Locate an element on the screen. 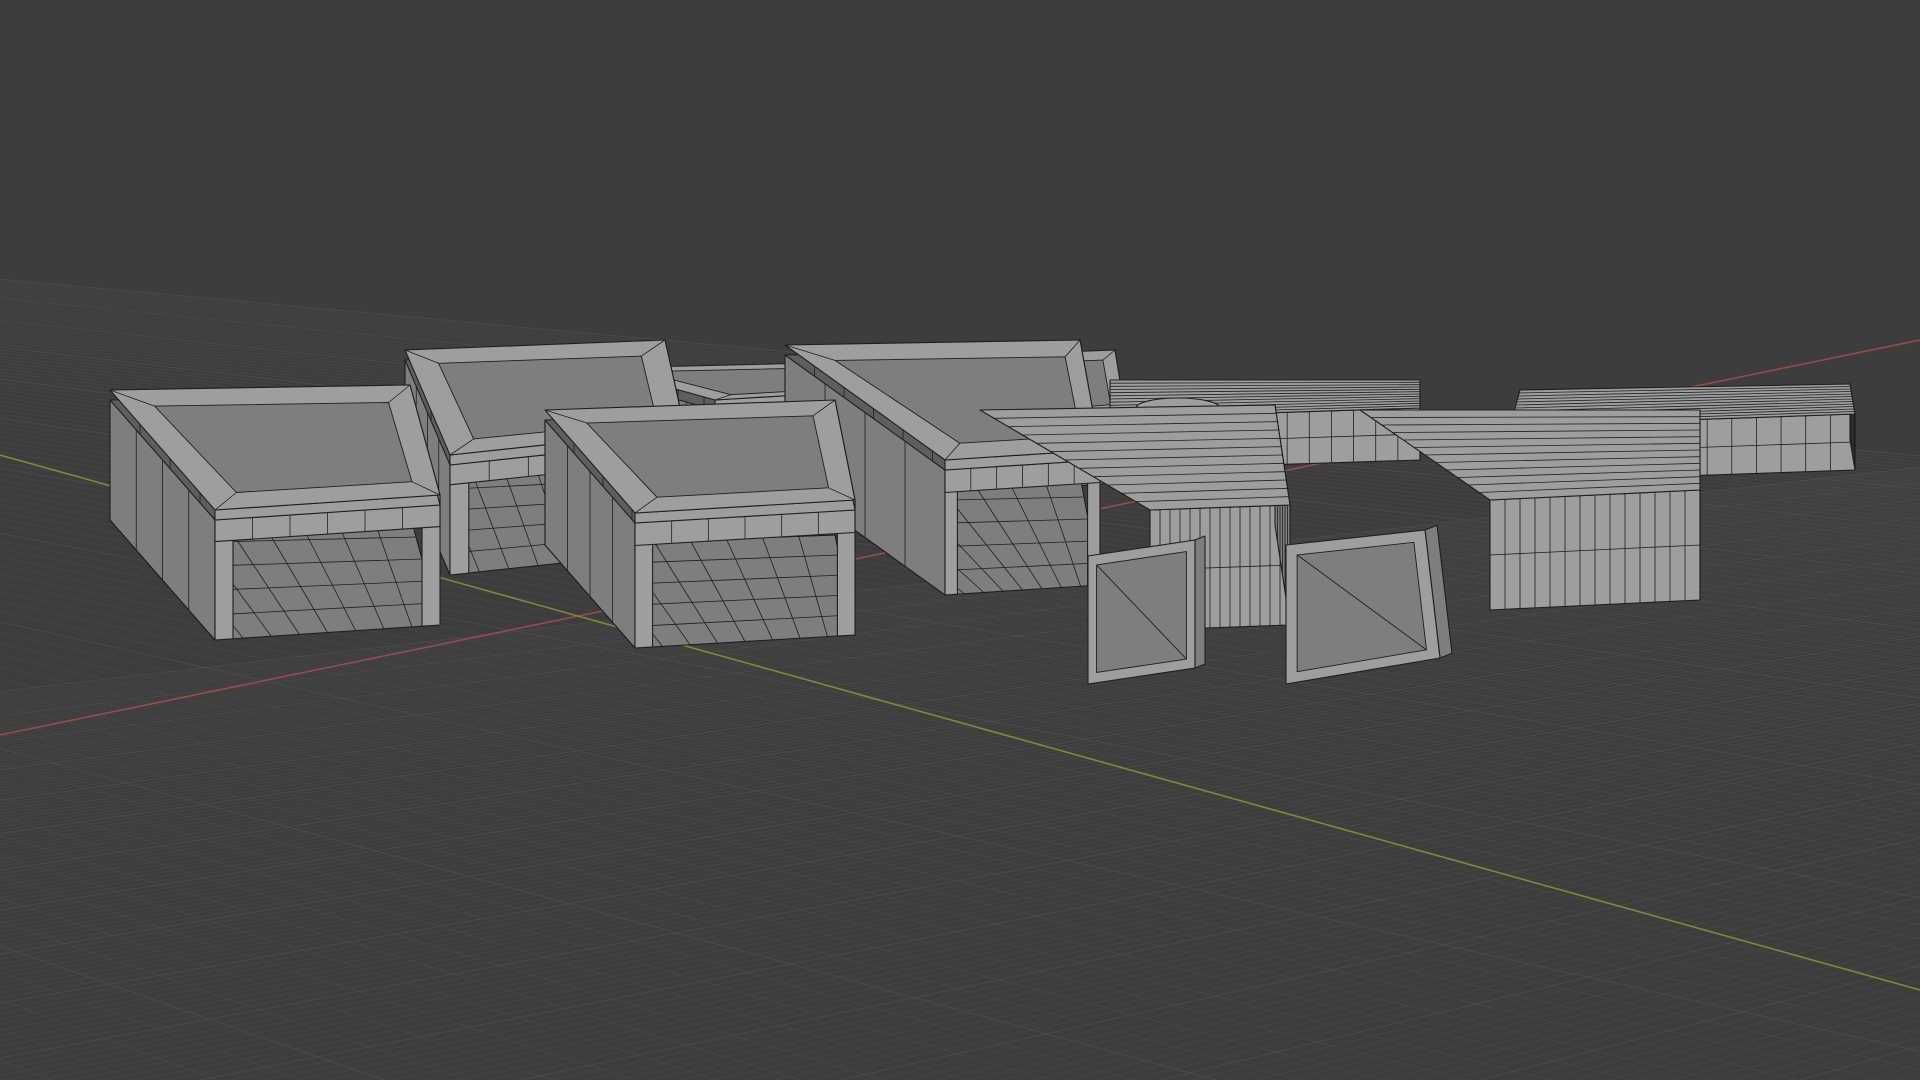 The height and width of the screenshot is (1080, 1920). door-panel-right is located at coordinates (1369, 604).